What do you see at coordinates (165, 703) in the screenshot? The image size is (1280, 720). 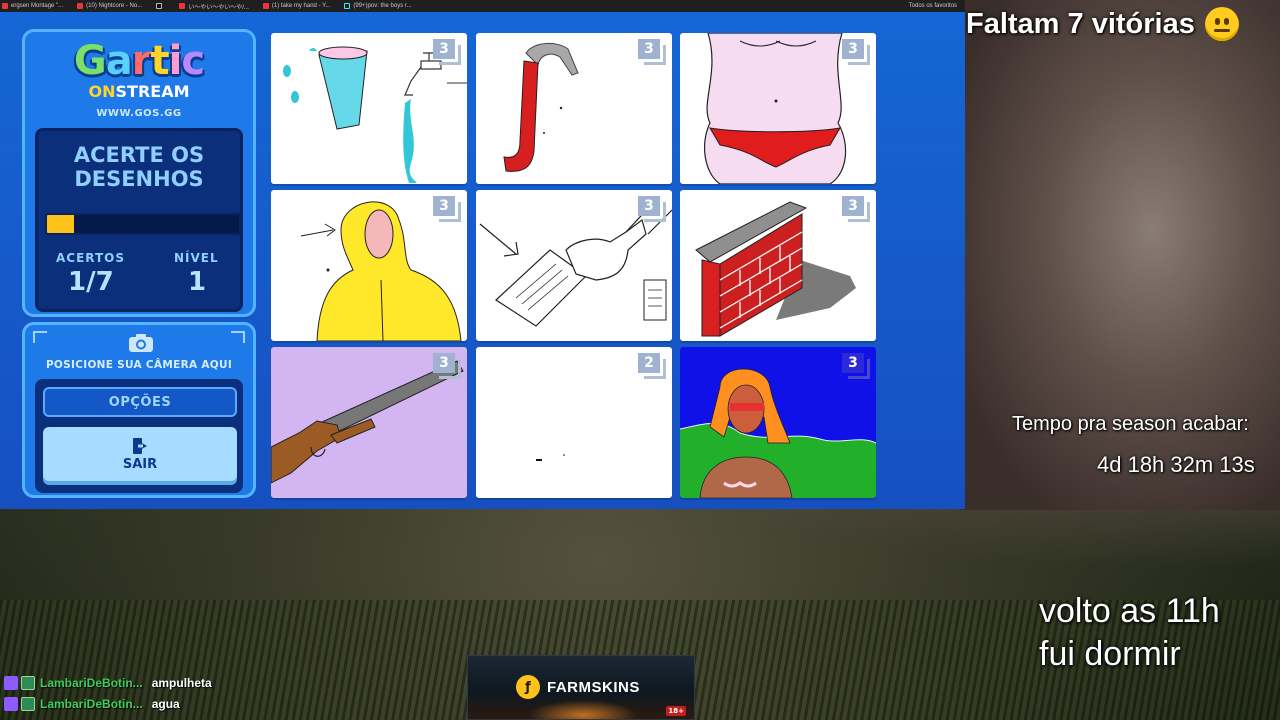 I see `chat-text: agua` at bounding box center [165, 703].